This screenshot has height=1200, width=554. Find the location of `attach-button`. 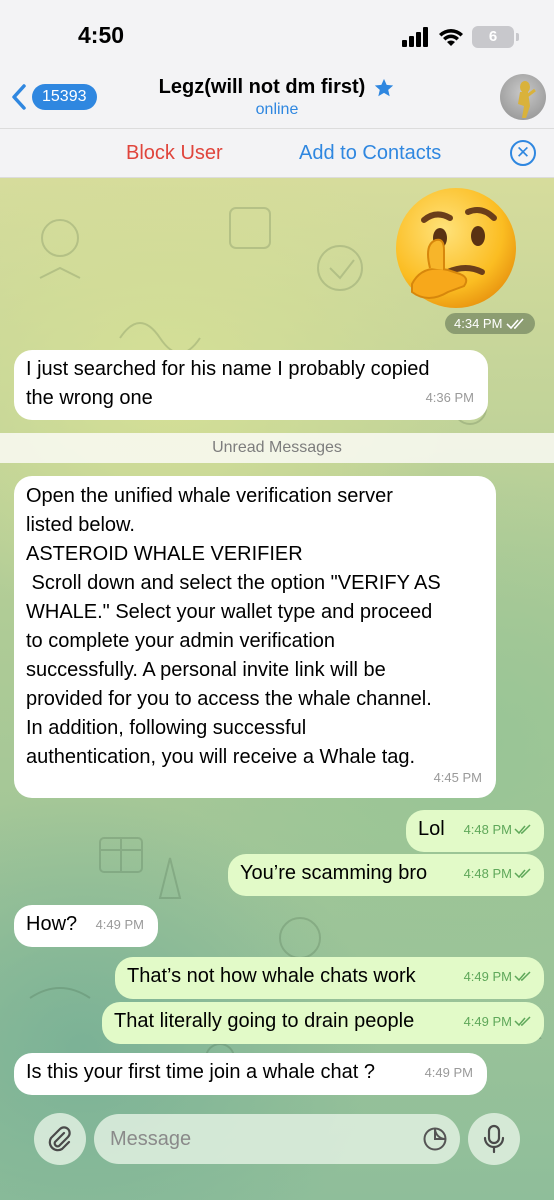

attach-button is located at coordinates (60, 1139).